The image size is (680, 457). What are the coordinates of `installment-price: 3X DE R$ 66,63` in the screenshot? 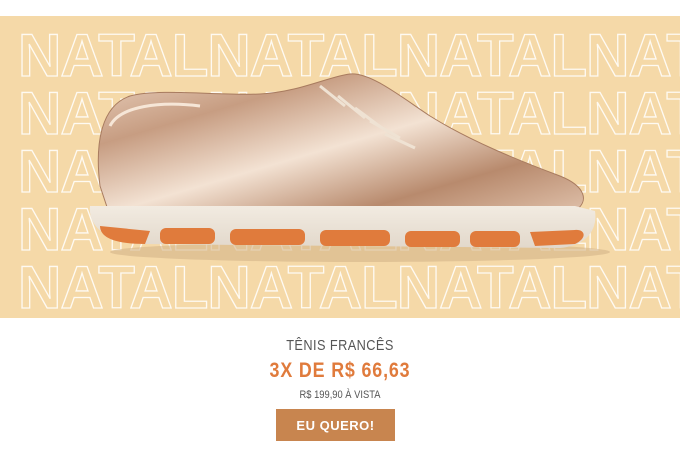 It's located at (340, 370).